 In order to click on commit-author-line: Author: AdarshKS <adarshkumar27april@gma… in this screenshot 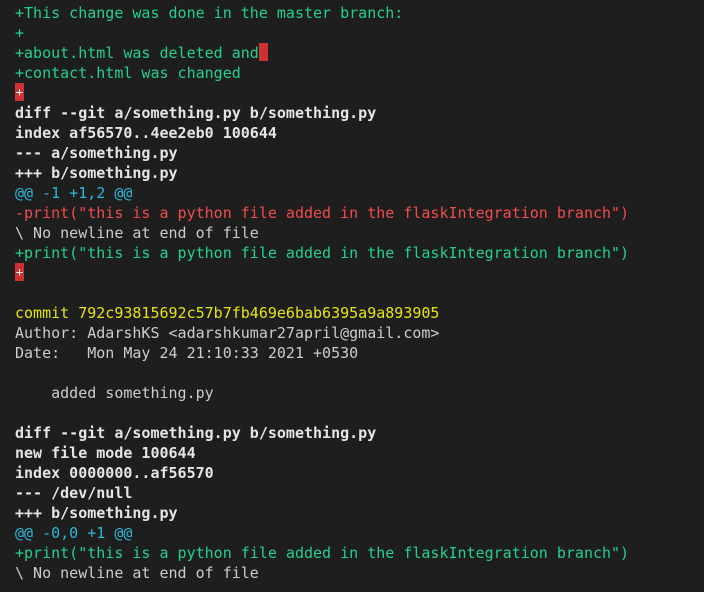, I will do `click(359, 333)`.